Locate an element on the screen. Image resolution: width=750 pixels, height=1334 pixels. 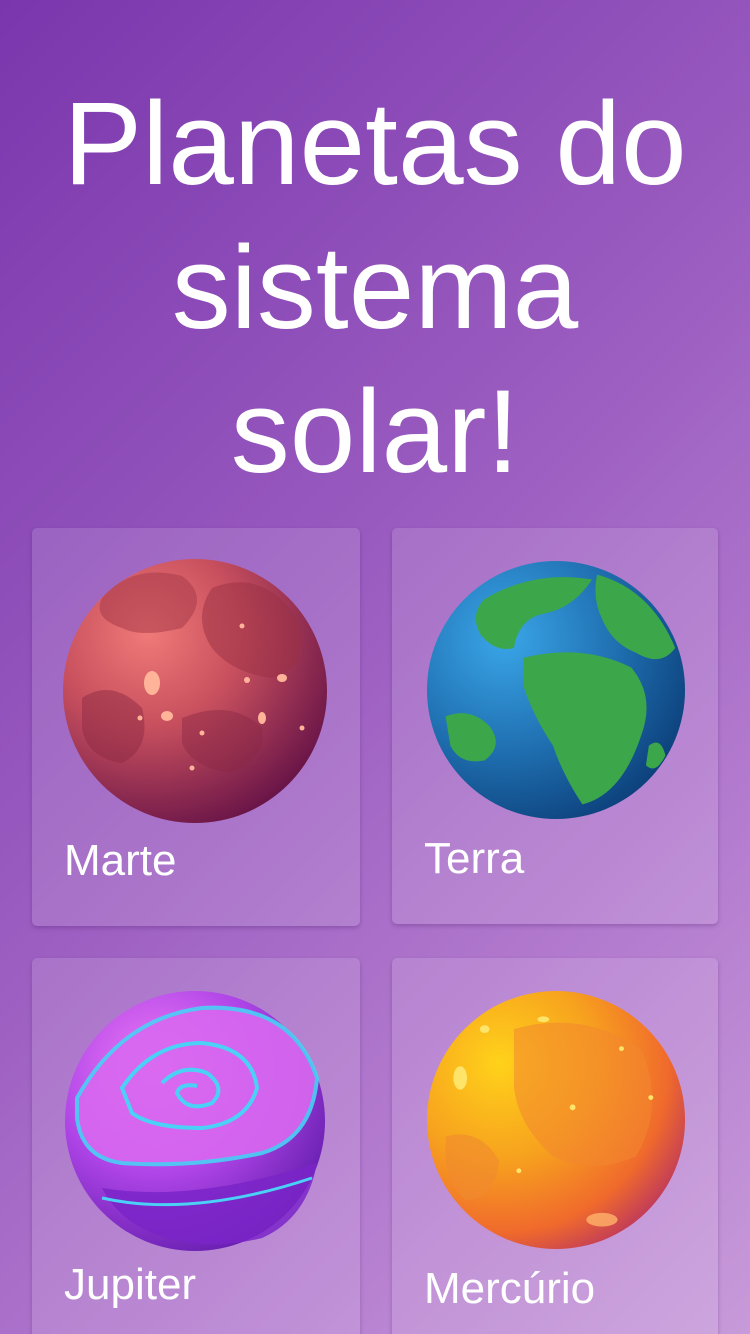
planet-card-mercurio: Mercúrio is located at coordinates (555, 1146).